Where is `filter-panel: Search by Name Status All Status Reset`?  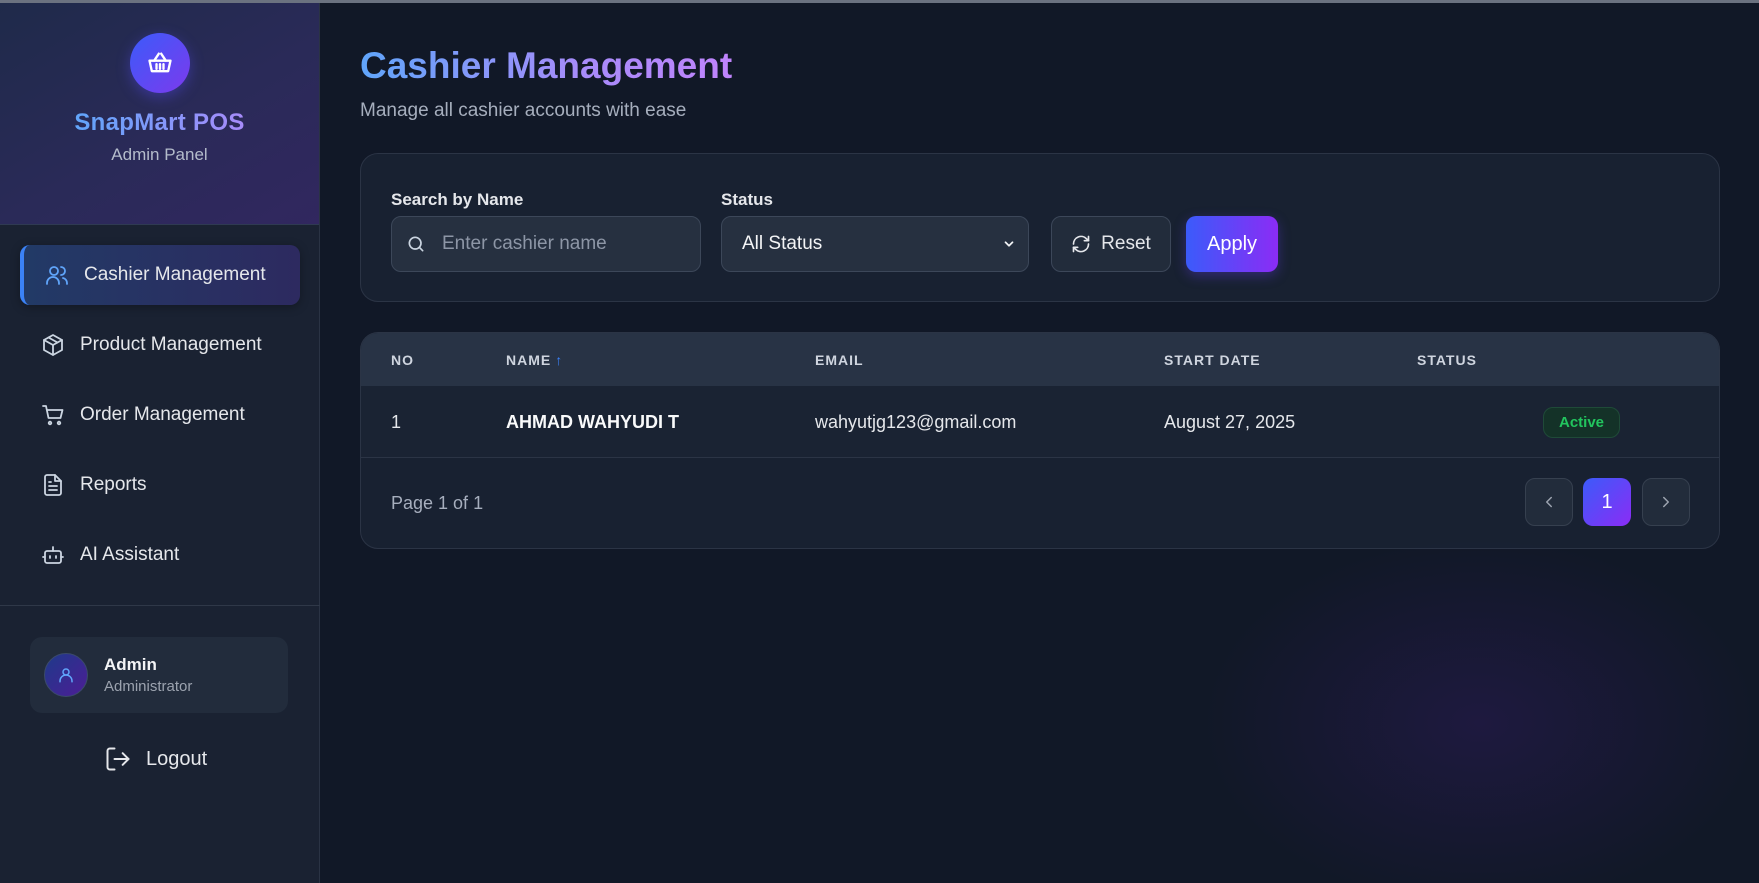 filter-panel: Search by Name Status All Status Reset is located at coordinates (1040, 227).